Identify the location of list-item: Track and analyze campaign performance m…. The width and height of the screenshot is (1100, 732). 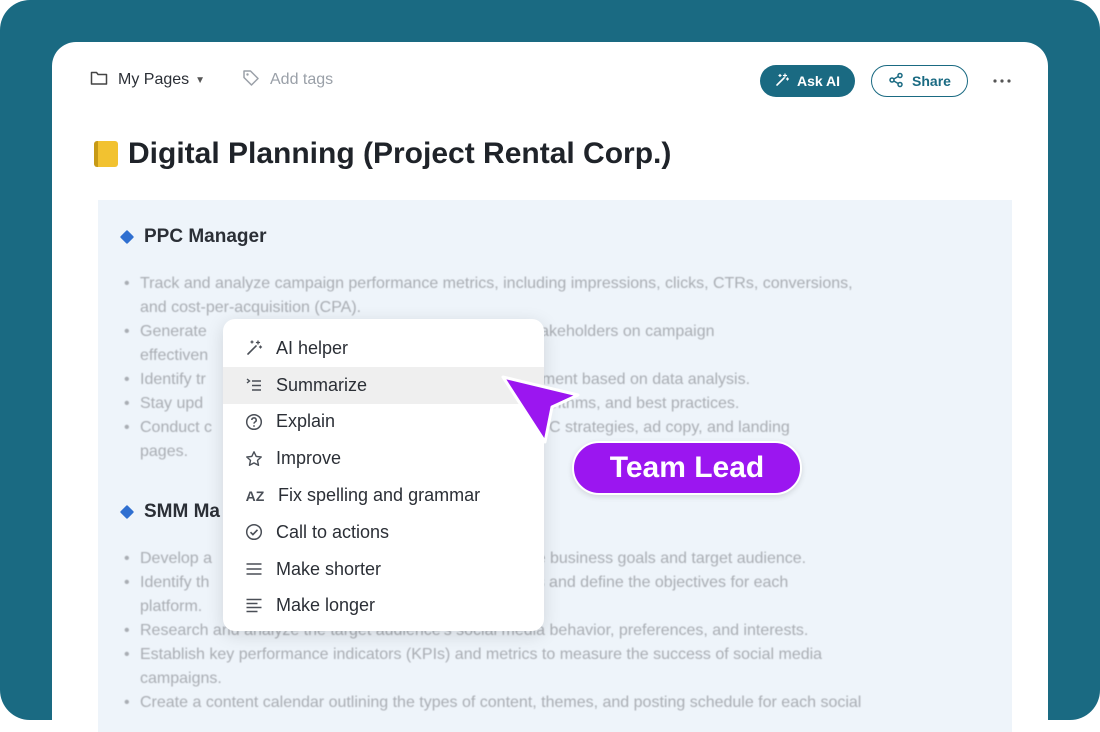
(488, 284).